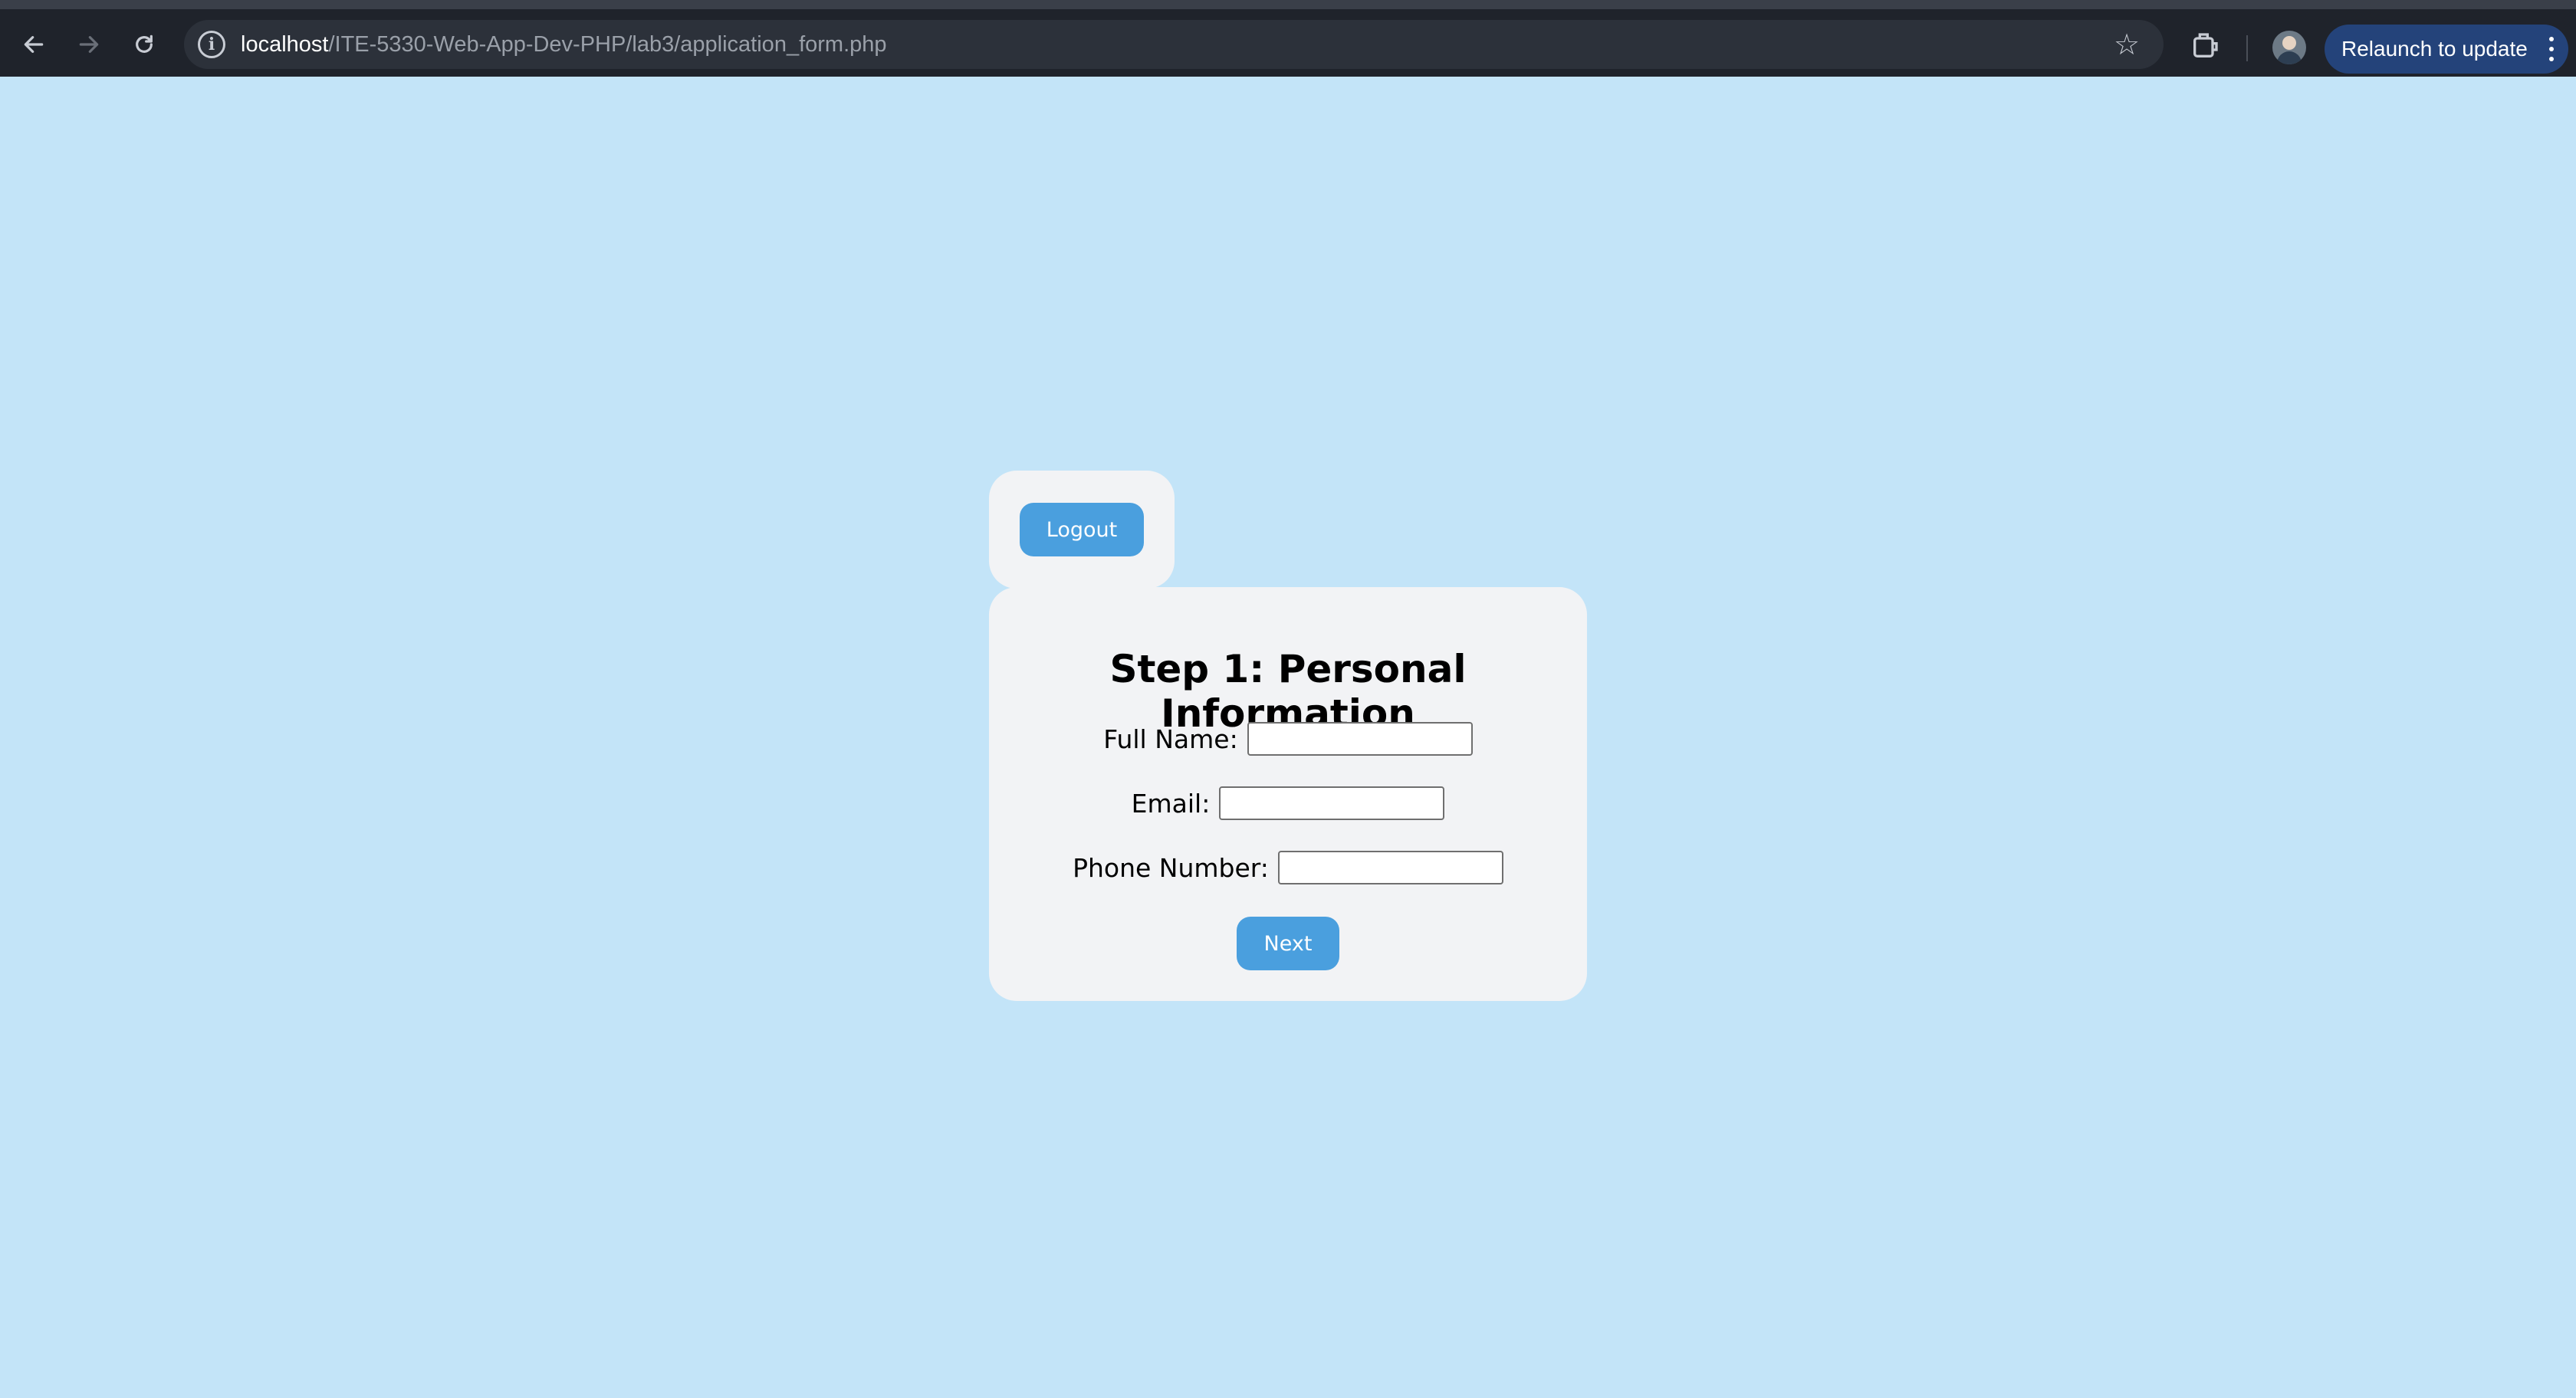 This screenshot has width=2576, height=1398. I want to click on email-row: Email:, so click(1288, 803).